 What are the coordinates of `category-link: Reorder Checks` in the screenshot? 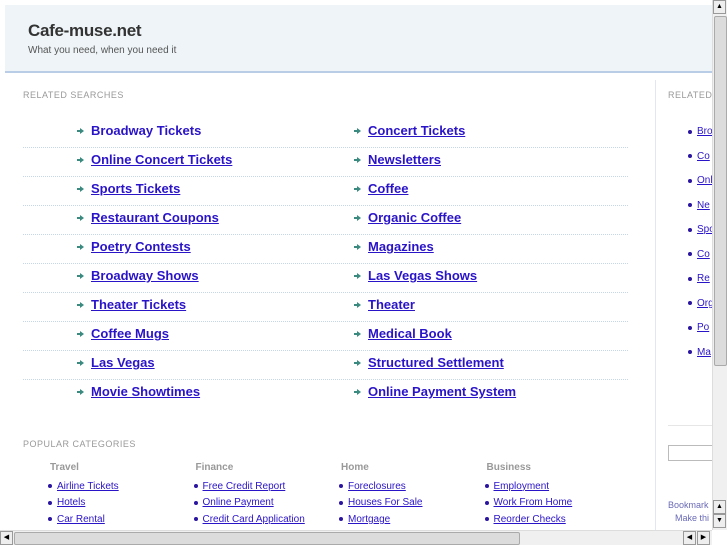 It's located at (530, 519).